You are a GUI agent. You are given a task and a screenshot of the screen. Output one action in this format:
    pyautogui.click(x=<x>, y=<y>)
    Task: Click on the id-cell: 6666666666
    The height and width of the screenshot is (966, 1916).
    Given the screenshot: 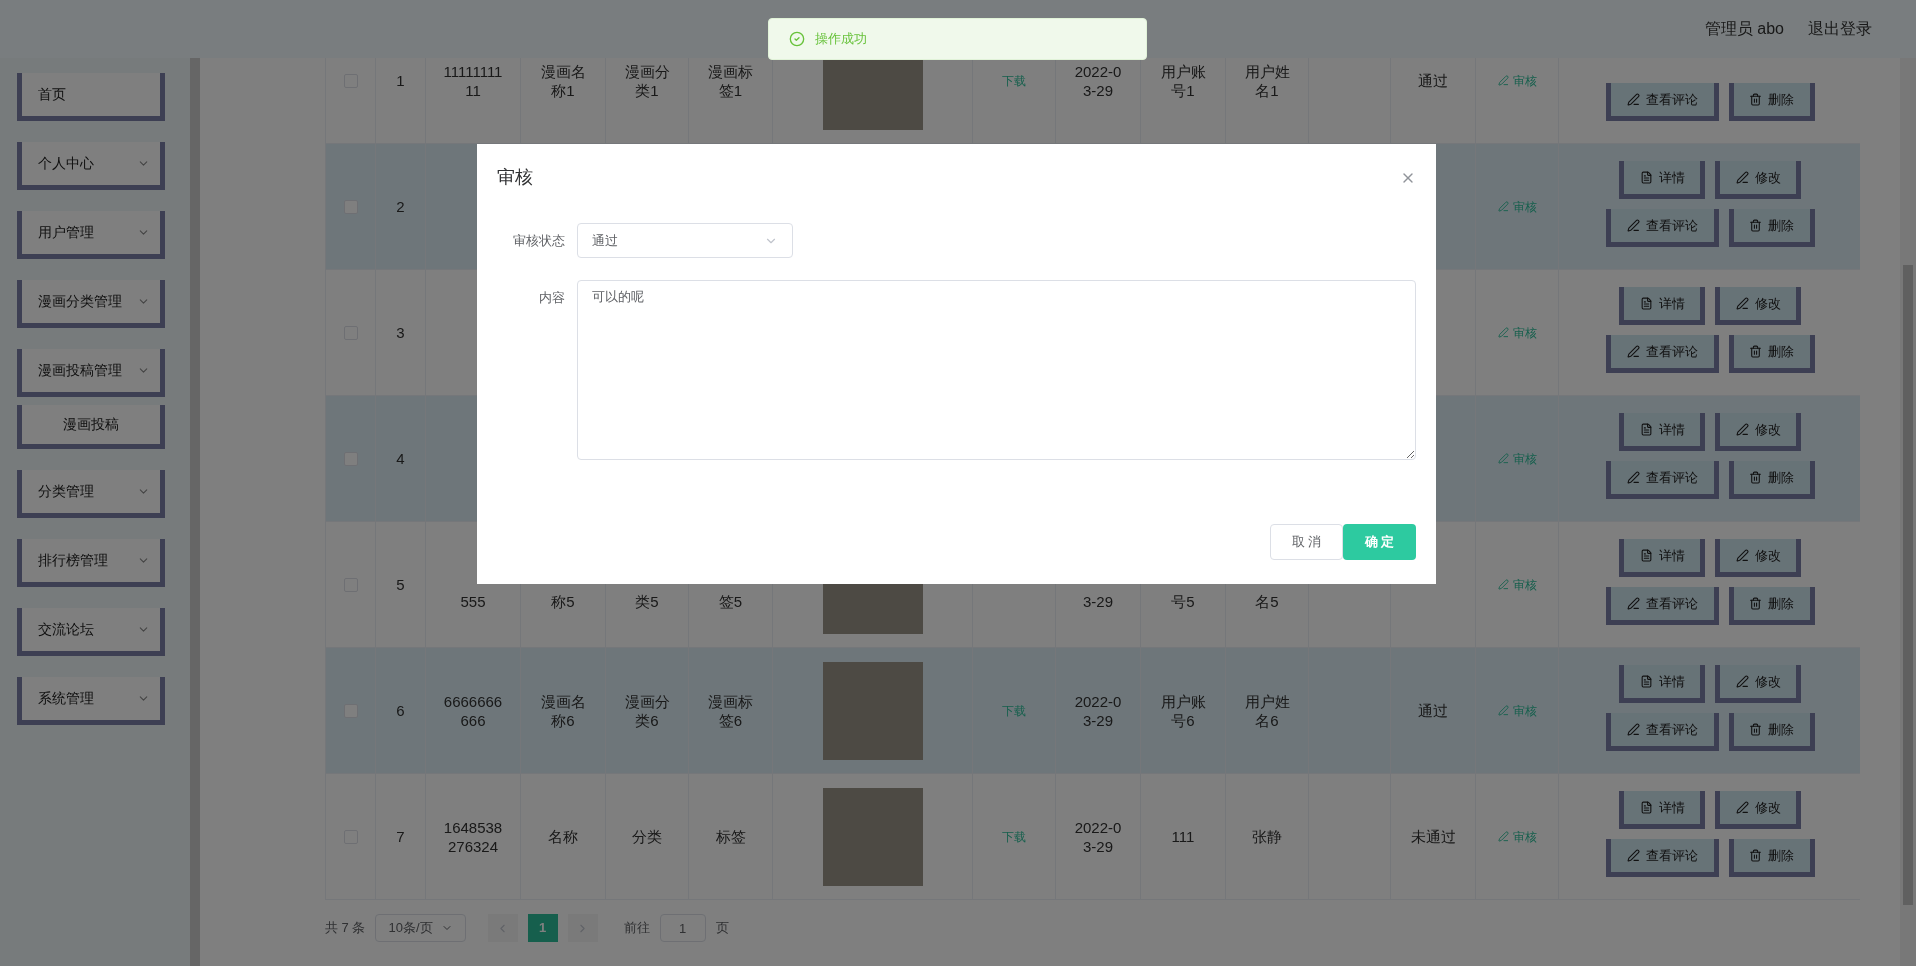 What is the action you would take?
    pyautogui.click(x=473, y=710)
    